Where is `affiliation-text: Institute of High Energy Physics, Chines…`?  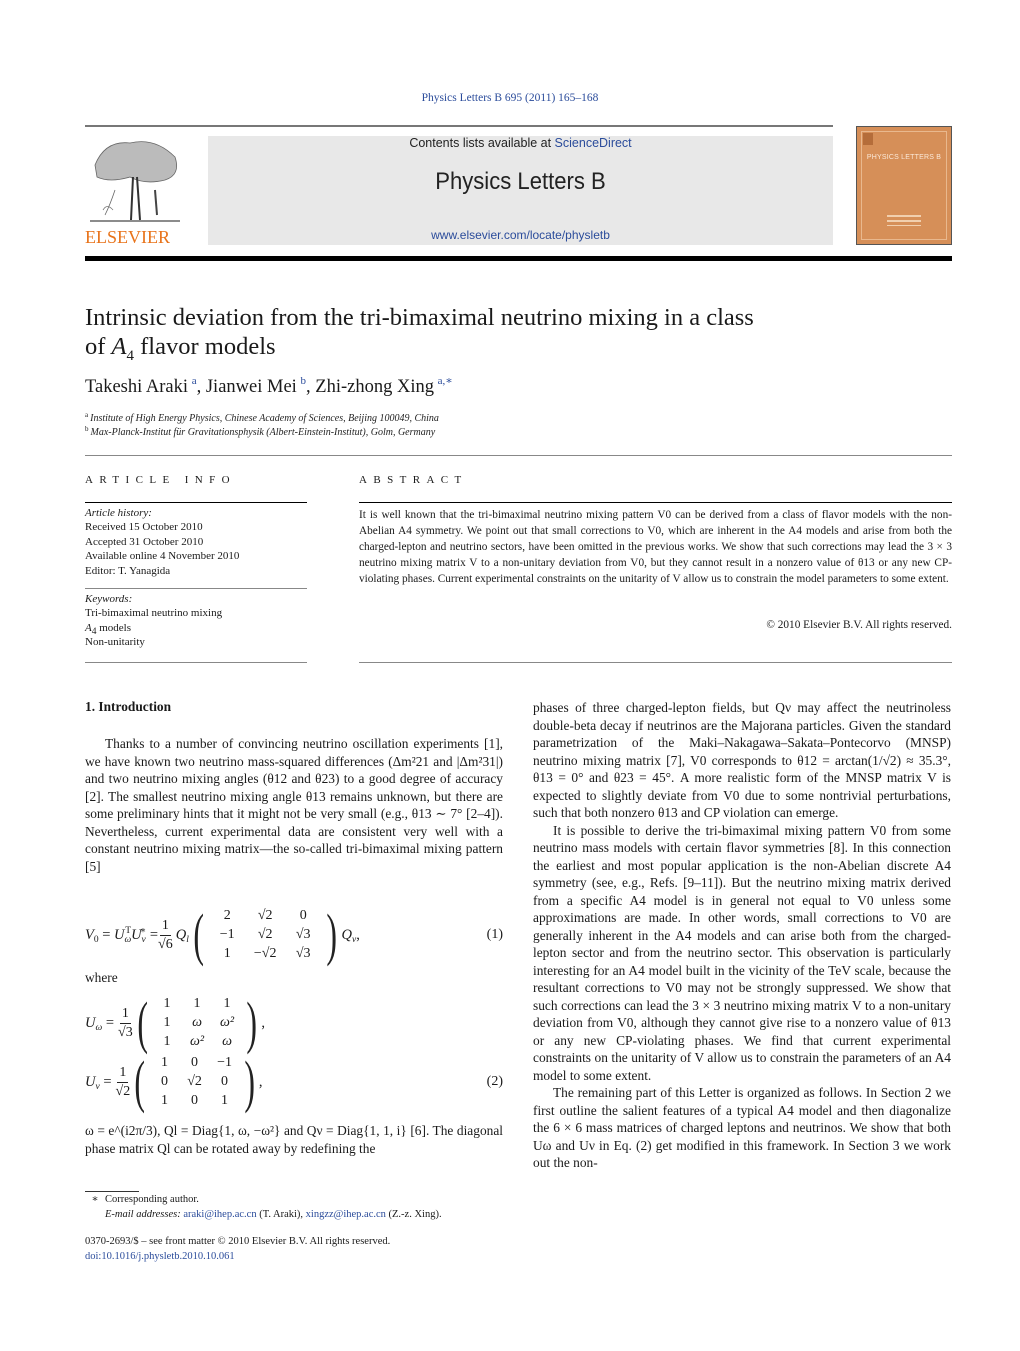 affiliation-text: Institute of High Energy Physics, Chines… is located at coordinates (264, 418).